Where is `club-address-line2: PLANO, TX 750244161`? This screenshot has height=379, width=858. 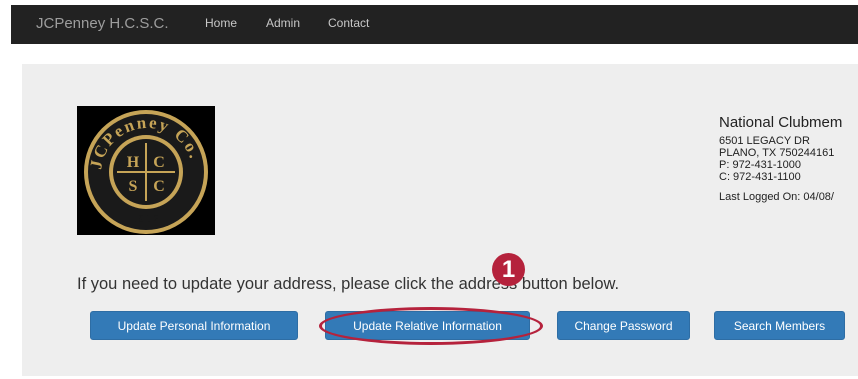 club-address-line2: PLANO, TX 750244161 is located at coordinates (777, 153).